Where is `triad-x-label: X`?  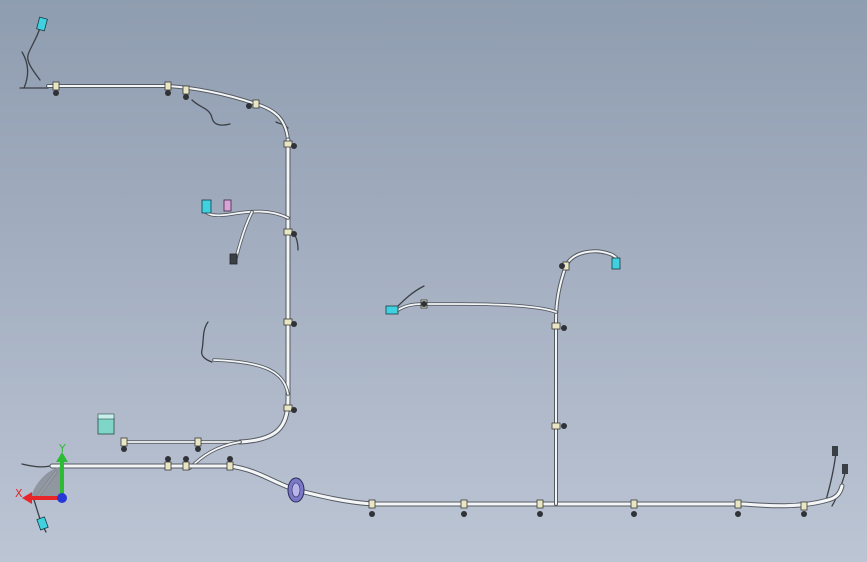 triad-x-label: X is located at coordinates (19, 493).